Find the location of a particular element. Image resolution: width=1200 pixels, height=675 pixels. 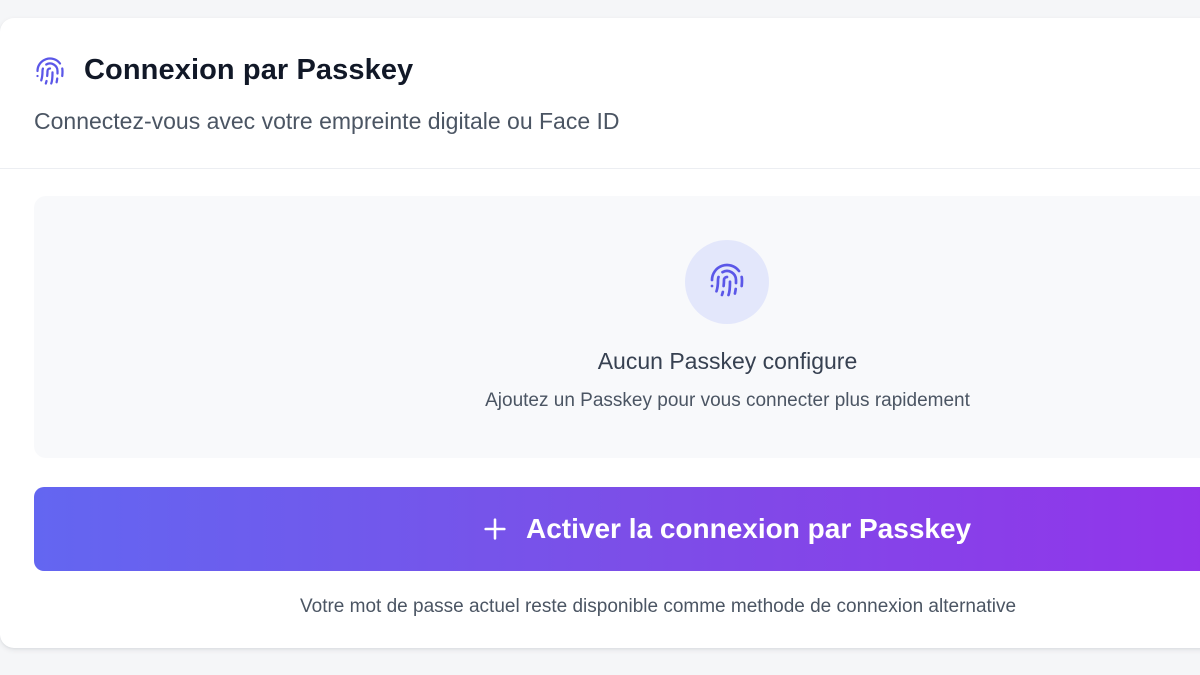

enable-passkey-button: Activer la connexion par Passkey is located at coordinates (617, 529).